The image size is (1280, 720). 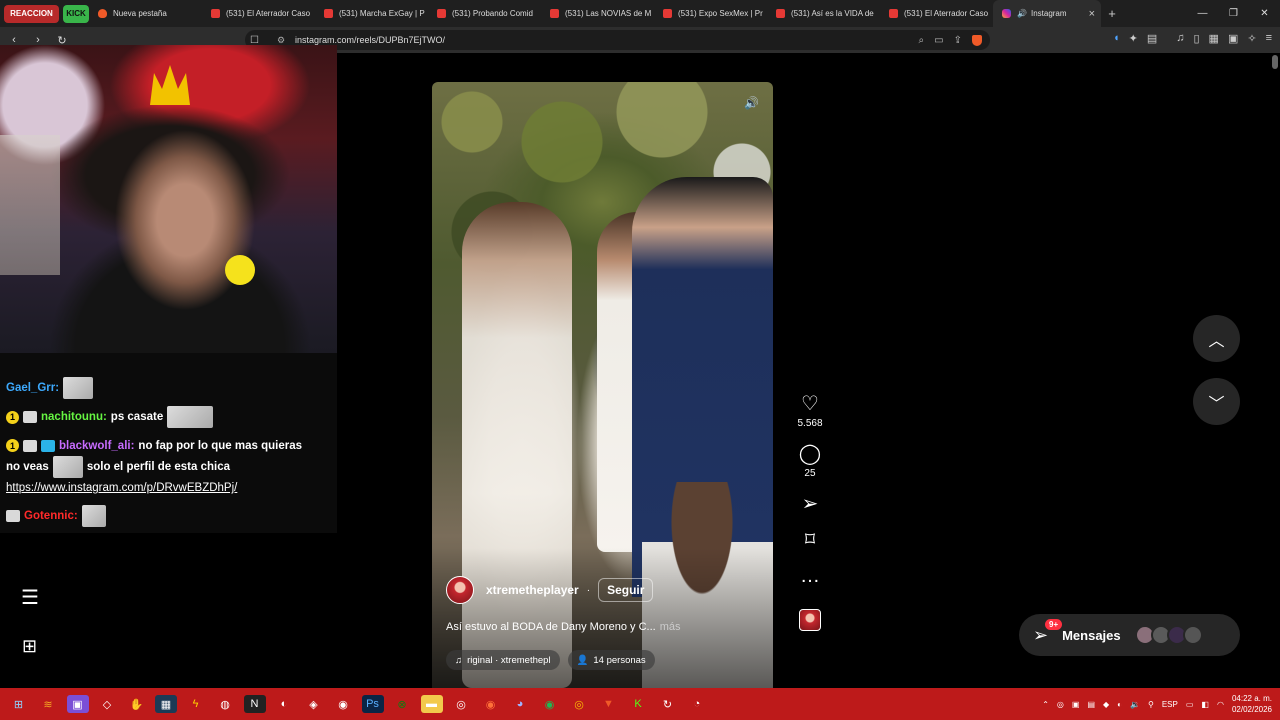 I want to click on kick-icon: K, so click(x=638, y=704).